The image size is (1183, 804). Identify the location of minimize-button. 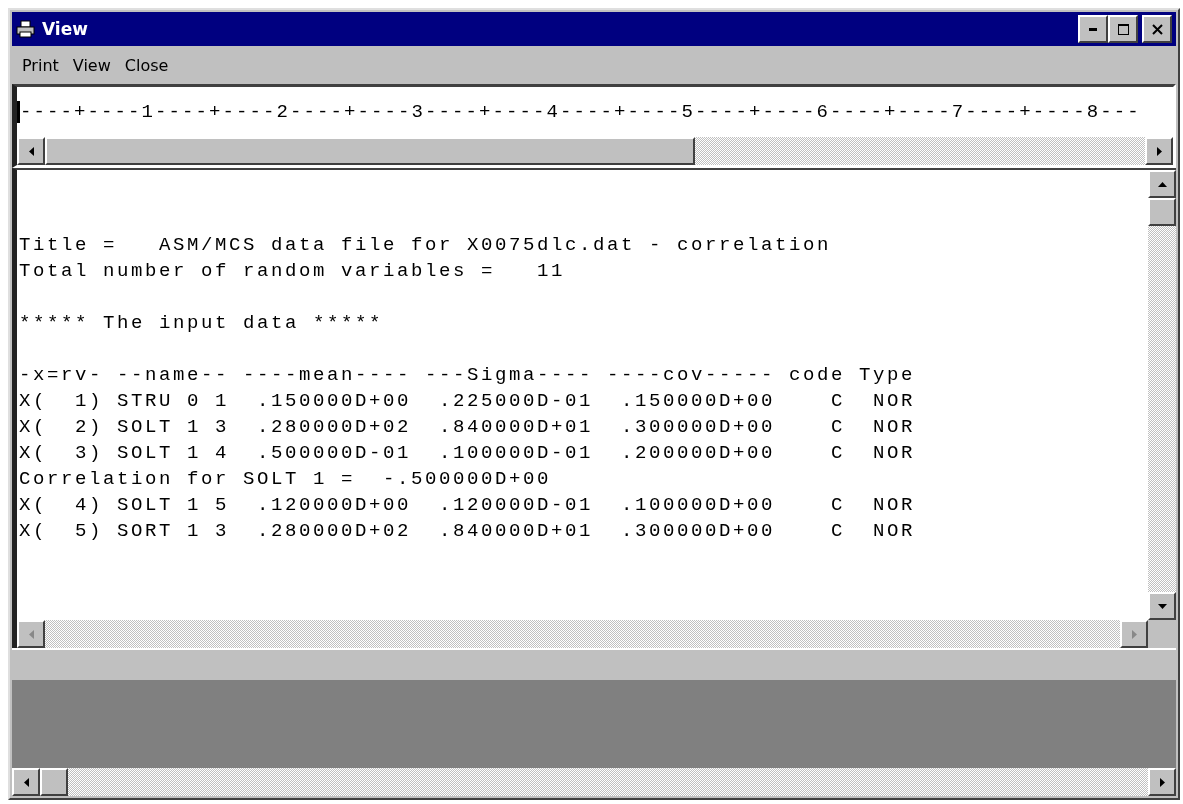
(1093, 29).